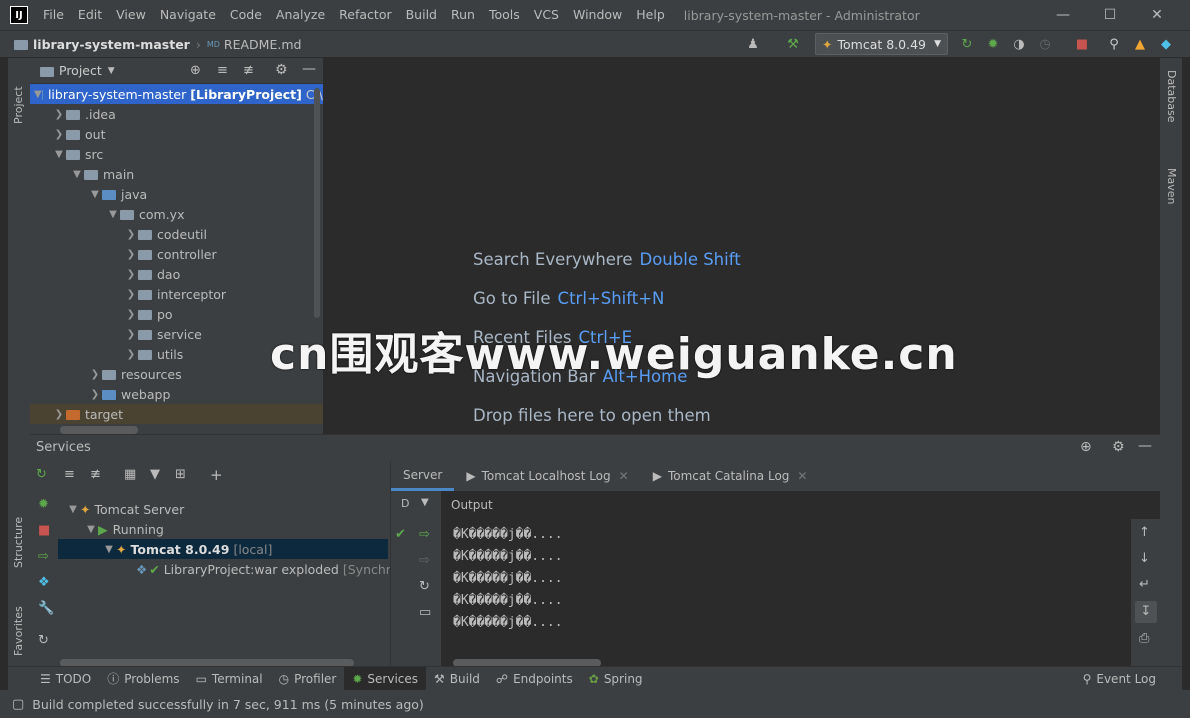  What do you see at coordinates (172, 174) in the screenshot?
I see `tree-item-main: ▼ main` at bounding box center [172, 174].